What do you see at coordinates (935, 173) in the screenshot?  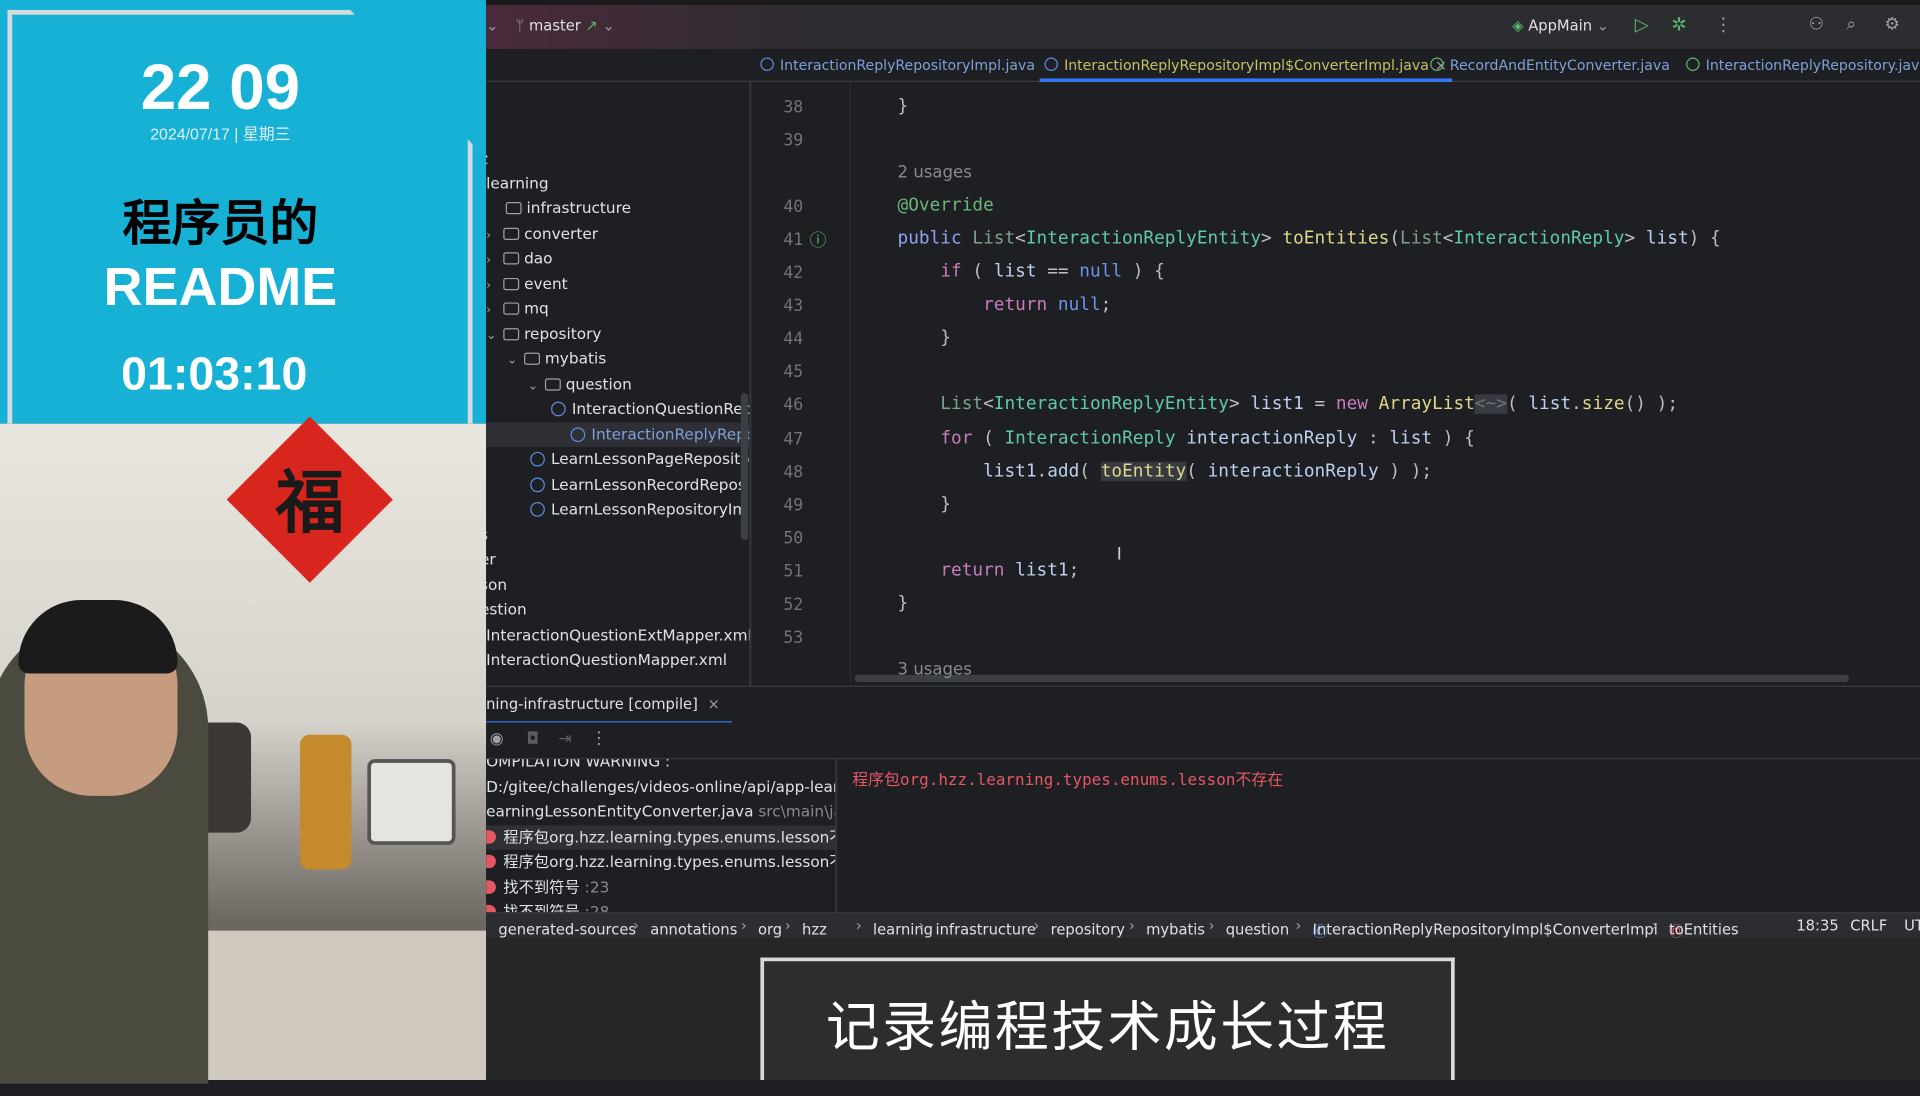 I see `usages-hint: 2 usages` at bounding box center [935, 173].